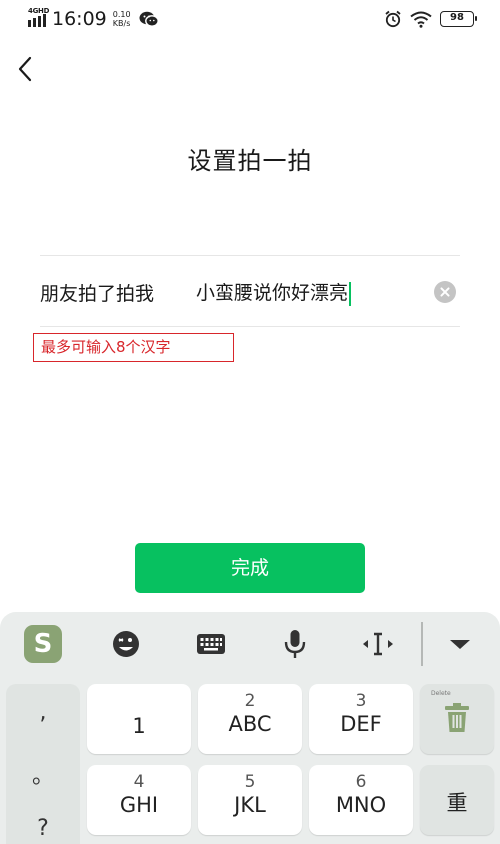 This screenshot has height=844, width=500. I want to click on voice-input-button, so click(295, 644).